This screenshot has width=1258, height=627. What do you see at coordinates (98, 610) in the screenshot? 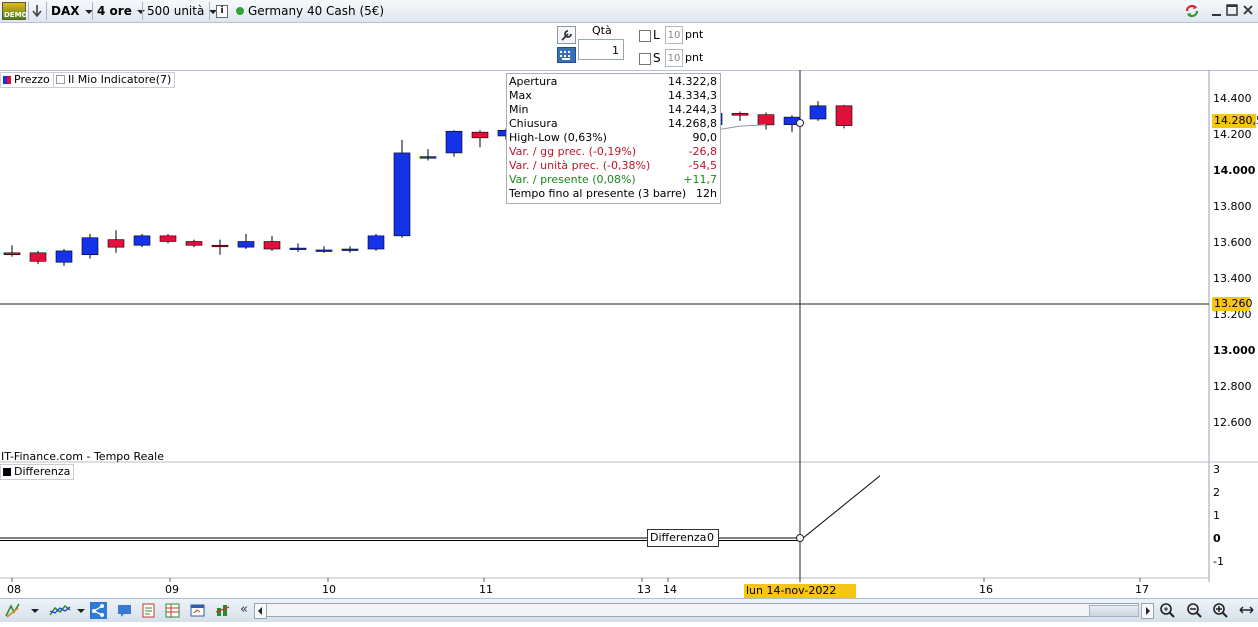
I see `share-icon` at bounding box center [98, 610].